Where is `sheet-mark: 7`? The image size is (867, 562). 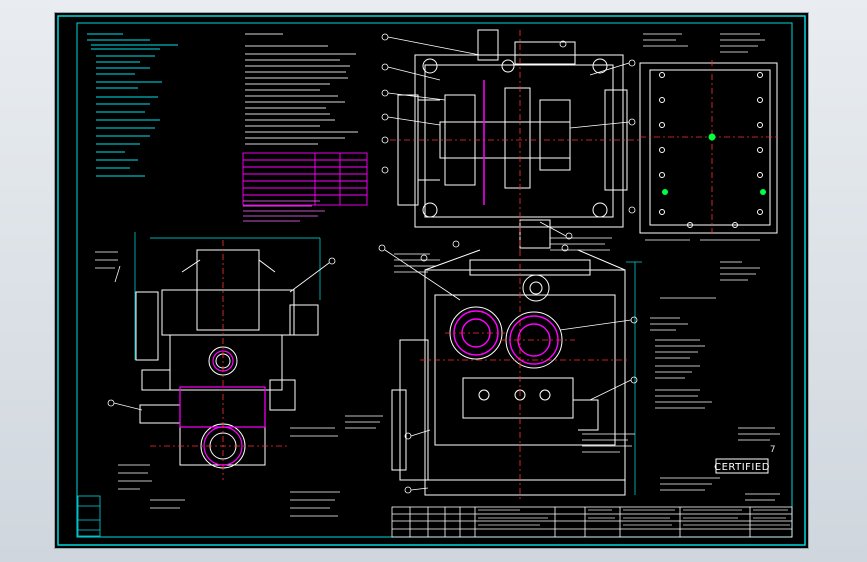
sheet-mark: 7 is located at coordinates (772, 450).